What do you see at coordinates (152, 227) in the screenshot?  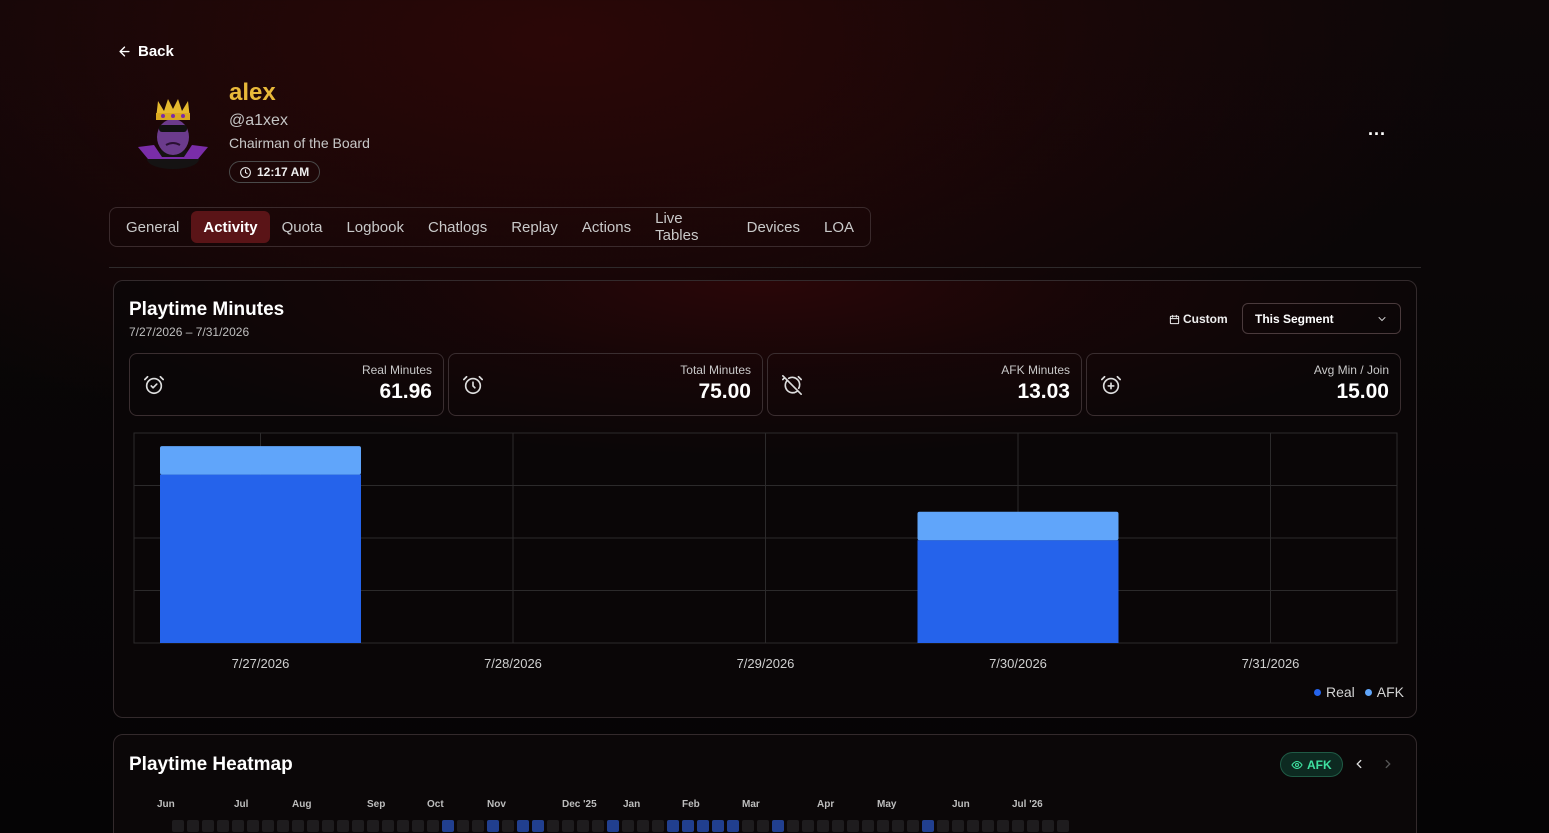 I see `tab-general: General` at bounding box center [152, 227].